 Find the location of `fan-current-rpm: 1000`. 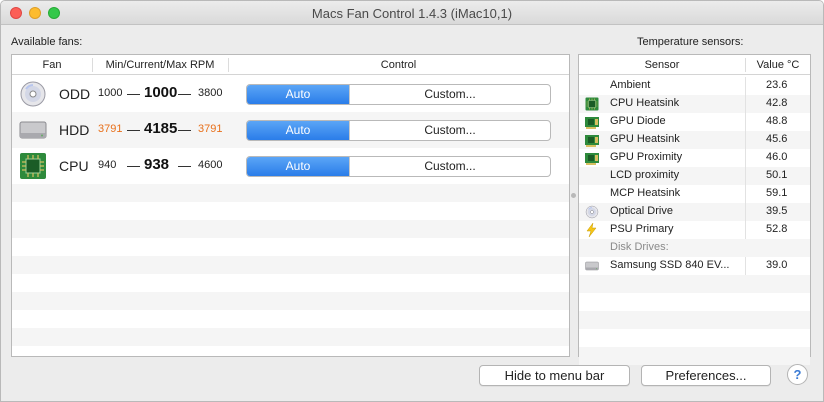

fan-current-rpm: 1000 is located at coordinates (161, 92).